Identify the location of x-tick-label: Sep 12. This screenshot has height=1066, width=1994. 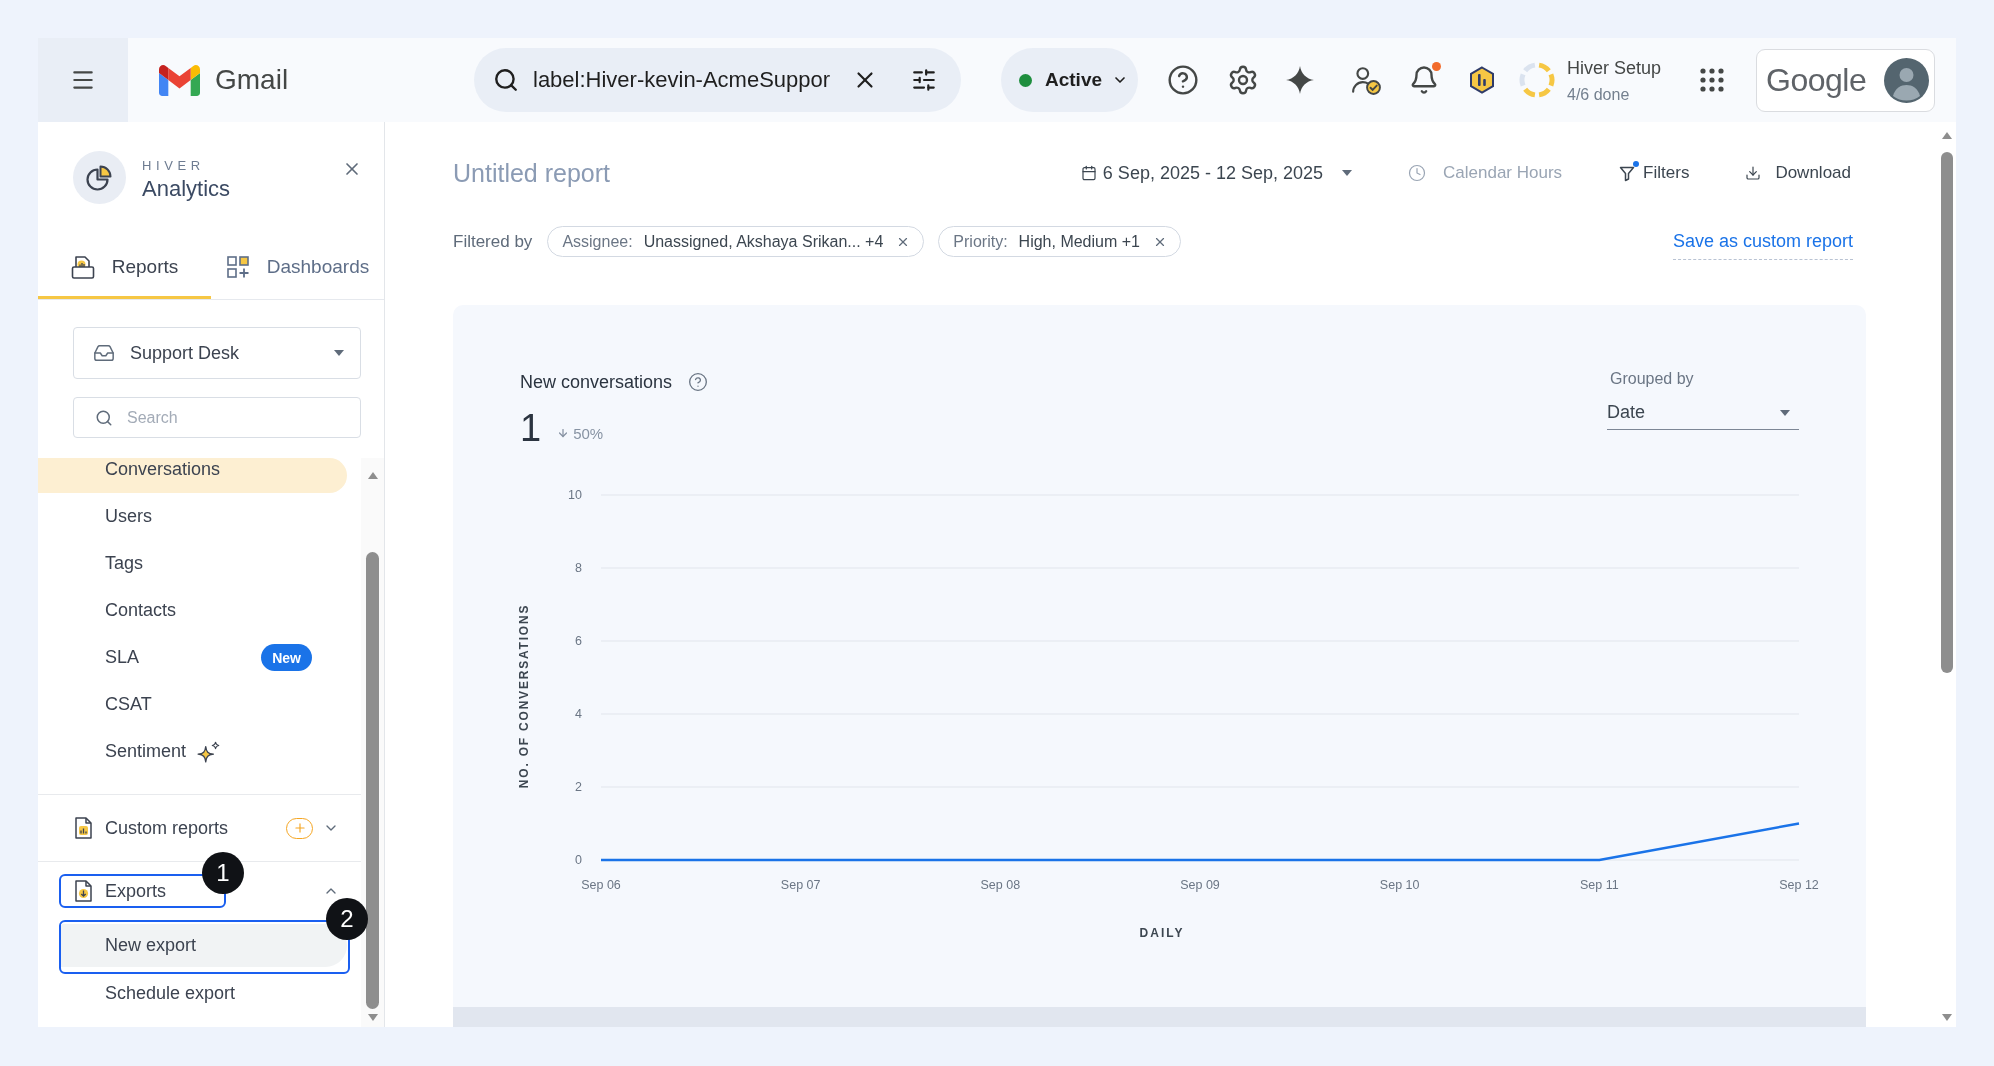
(1799, 885).